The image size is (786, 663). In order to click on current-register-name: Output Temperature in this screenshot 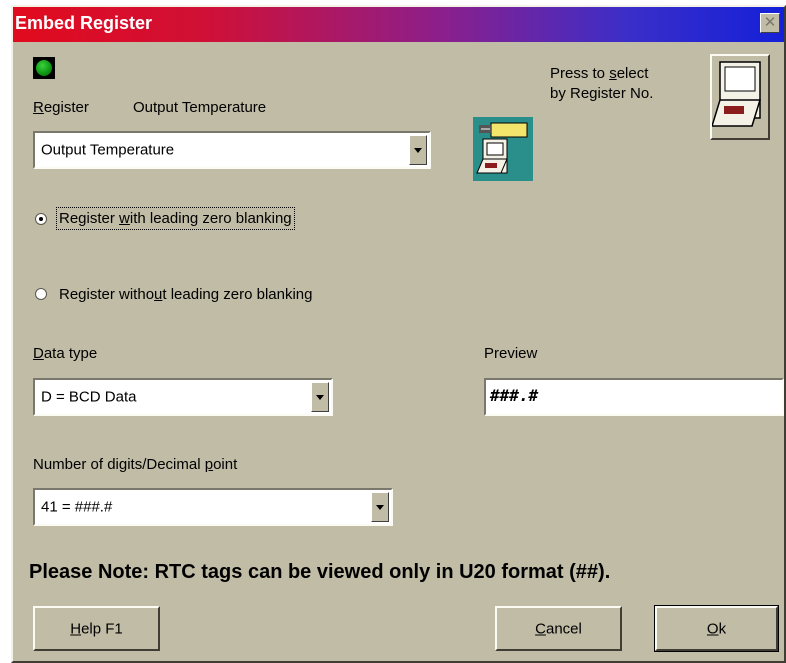, I will do `click(200, 107)`.